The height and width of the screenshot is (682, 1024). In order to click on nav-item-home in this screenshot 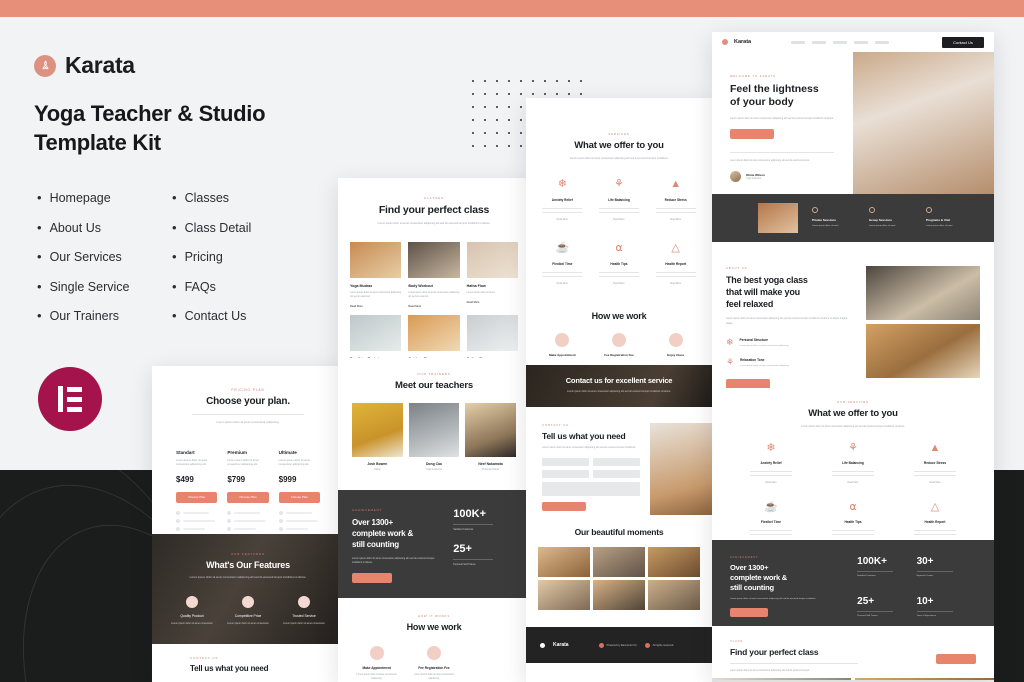, I will do `click(798, 42)`.